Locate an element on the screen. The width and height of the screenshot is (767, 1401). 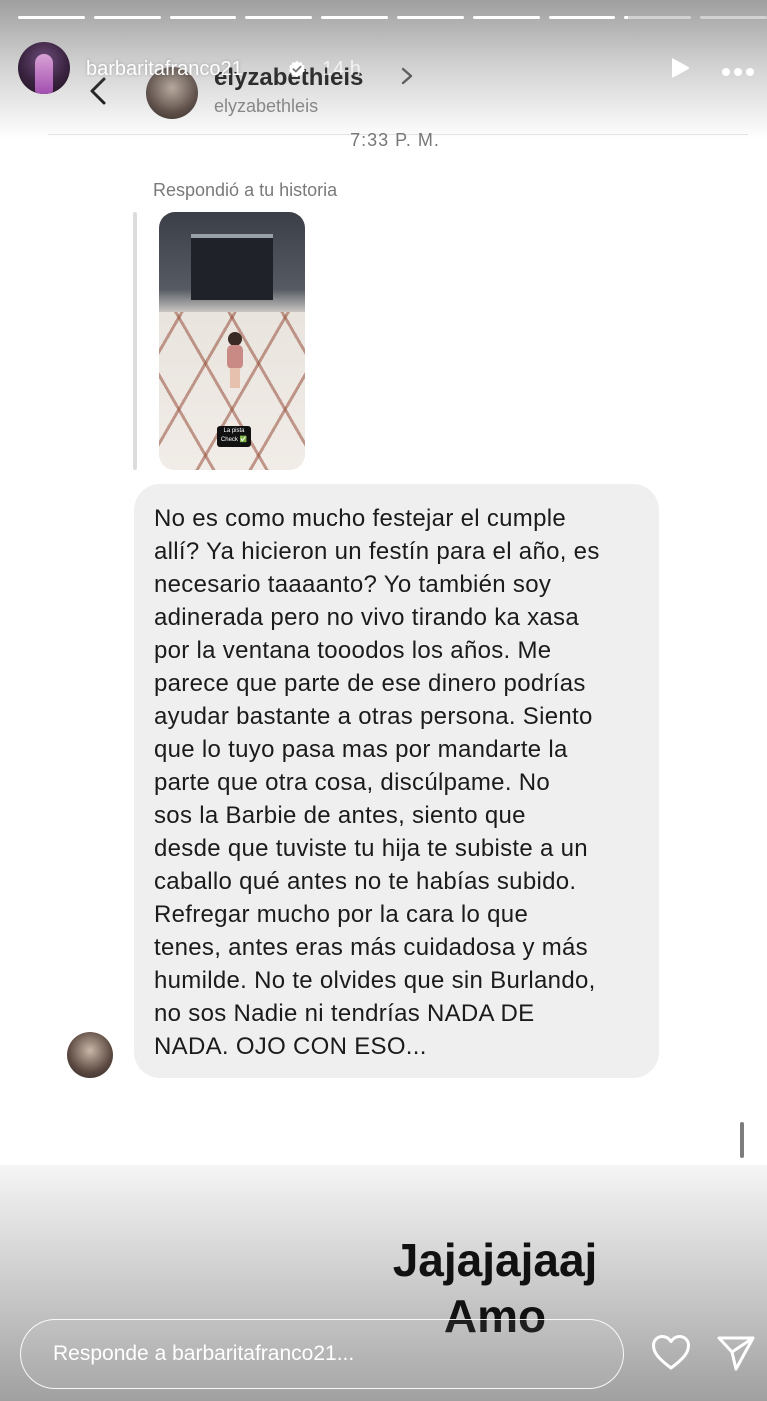
stage-image is located at coordinates (232, 267).